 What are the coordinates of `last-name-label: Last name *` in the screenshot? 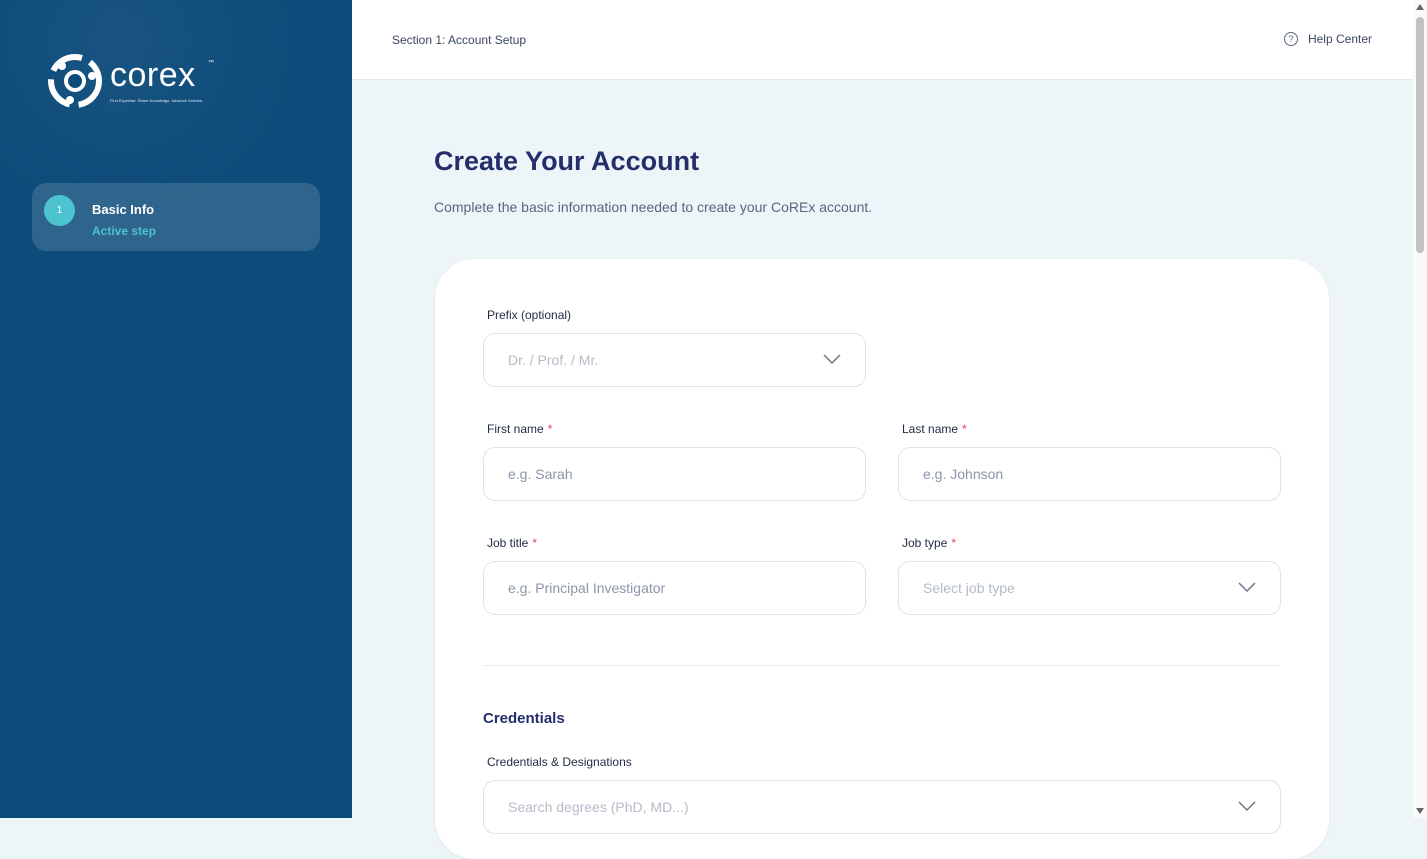 It's located at (934, 429).